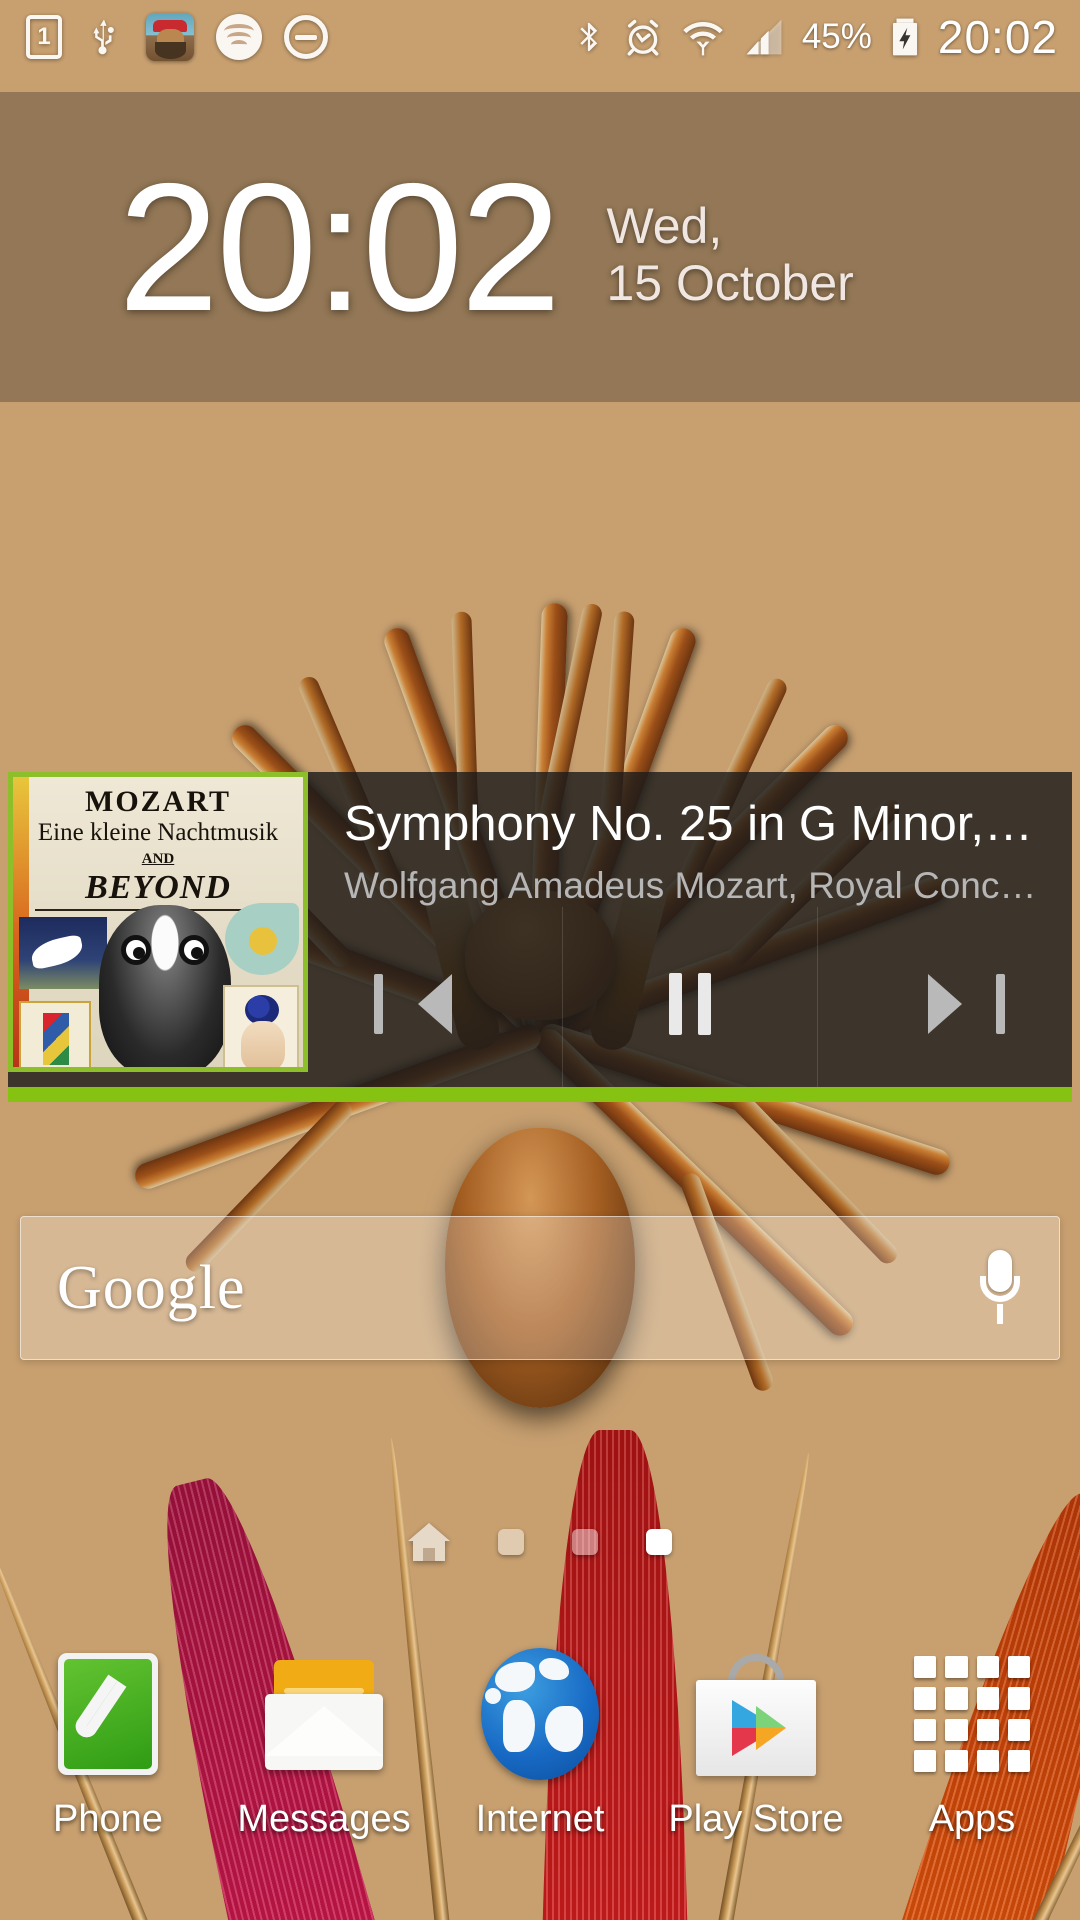 Image resolution: width=1080 pixels, height=1920 pixels. Describe the element at coordinates (966, 1004) in the screenshot. I see `next-icon` at that location.